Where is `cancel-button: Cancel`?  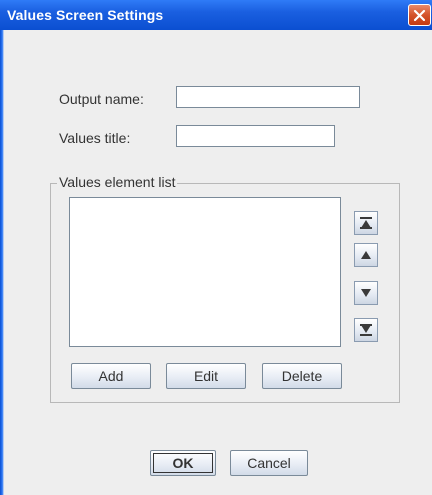
cancel-button: Cancel is located at coordinates (269, 463).